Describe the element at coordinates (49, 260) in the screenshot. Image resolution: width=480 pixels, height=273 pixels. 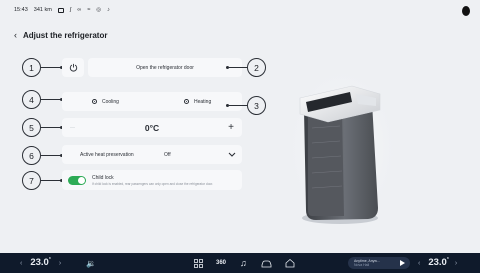
I see `left-temp-unit: °` at that location.